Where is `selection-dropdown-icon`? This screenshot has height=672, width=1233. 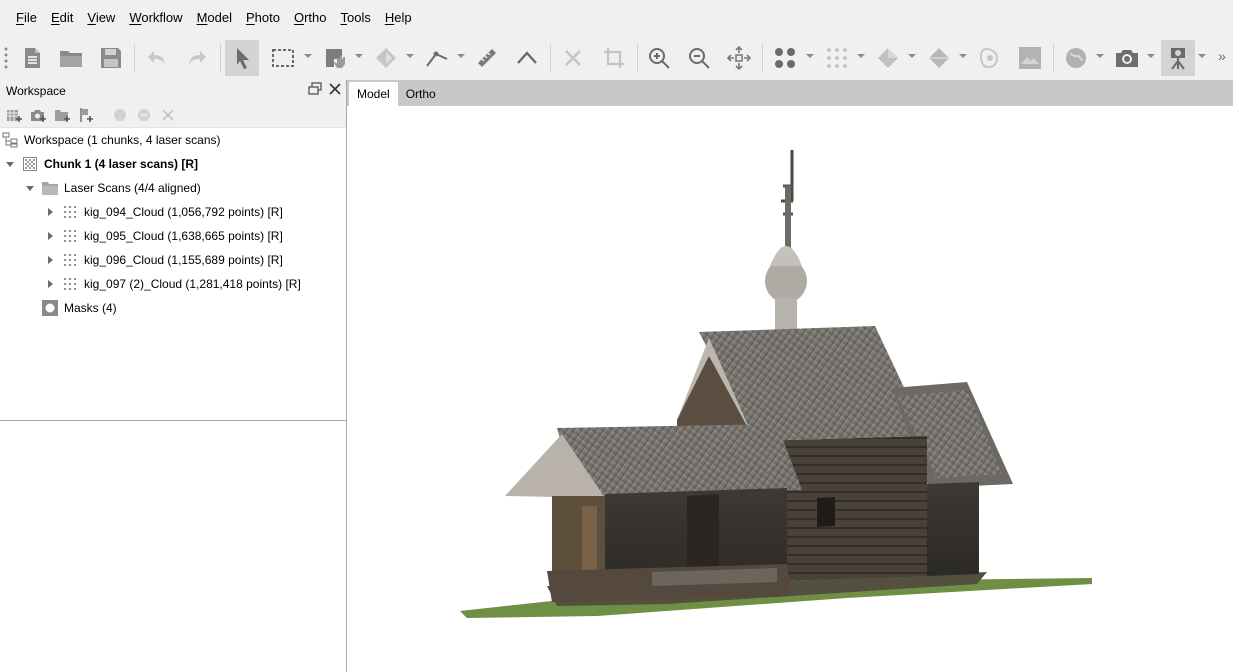
selection-dropdown-icon is located at coordinates (308, 56).